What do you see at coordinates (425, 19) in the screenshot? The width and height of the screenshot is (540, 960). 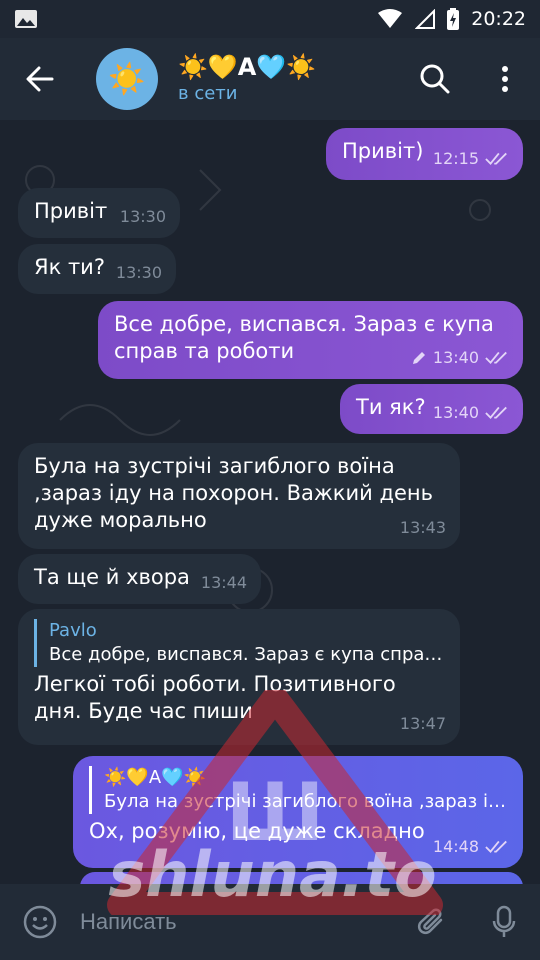 I see `signal-icon` at bounding box center [425, 19].